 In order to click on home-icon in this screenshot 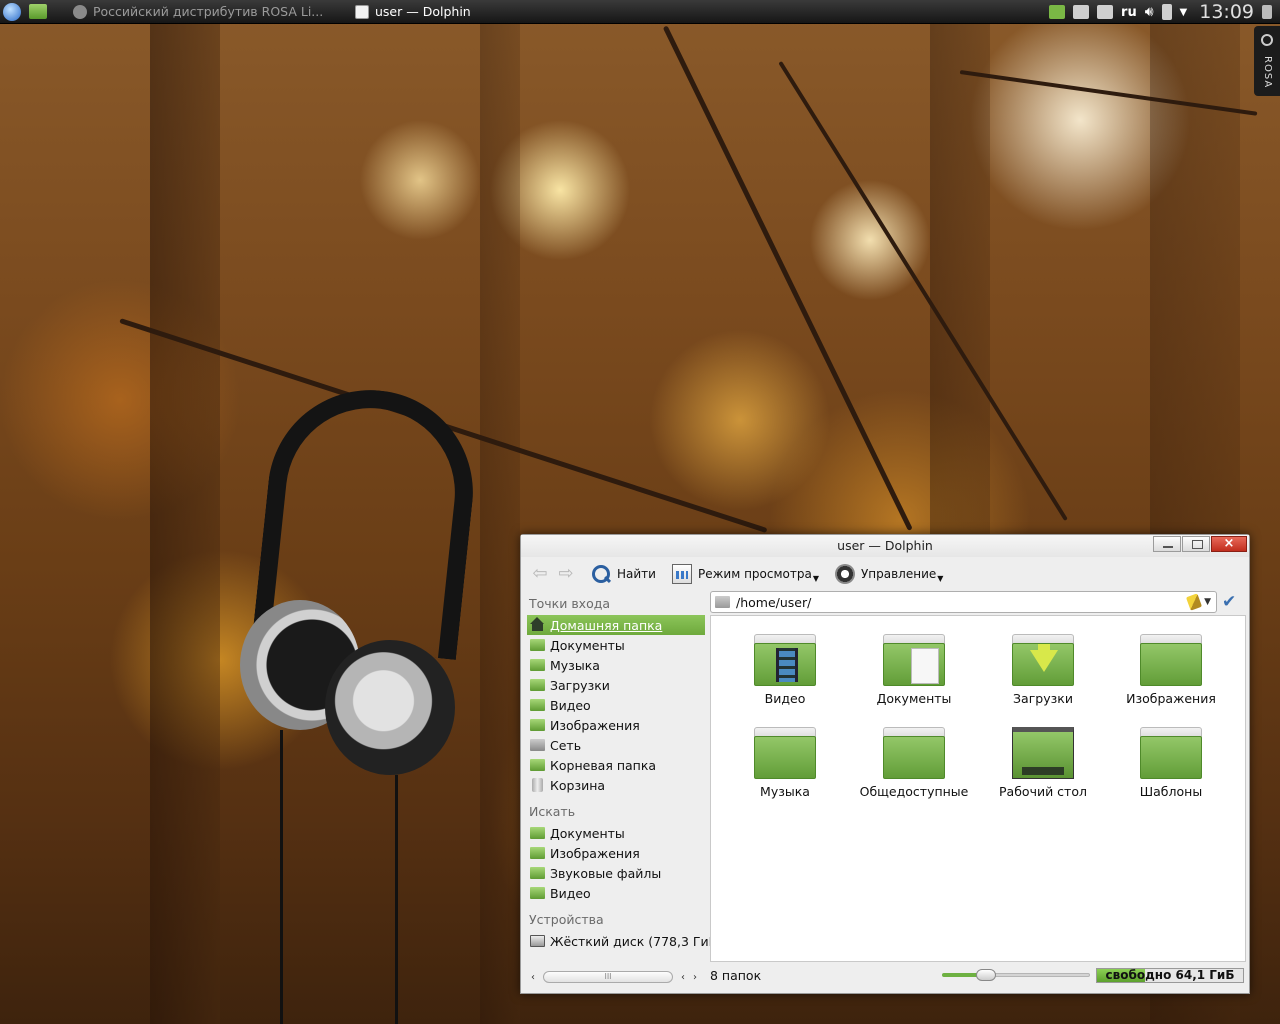, I will do `click(537, 624)`.